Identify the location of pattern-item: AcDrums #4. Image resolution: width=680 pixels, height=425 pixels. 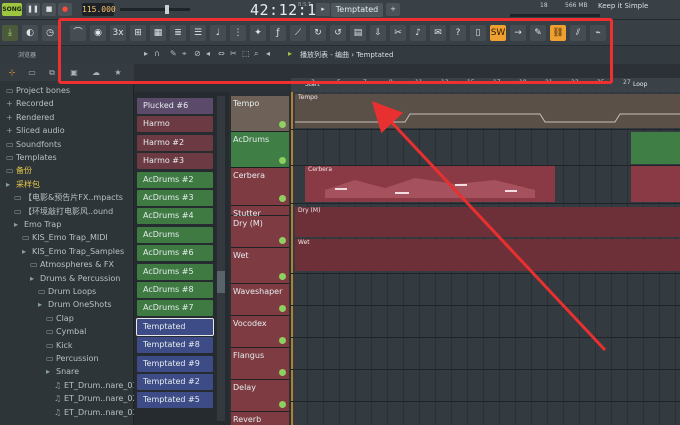
(175, 216).